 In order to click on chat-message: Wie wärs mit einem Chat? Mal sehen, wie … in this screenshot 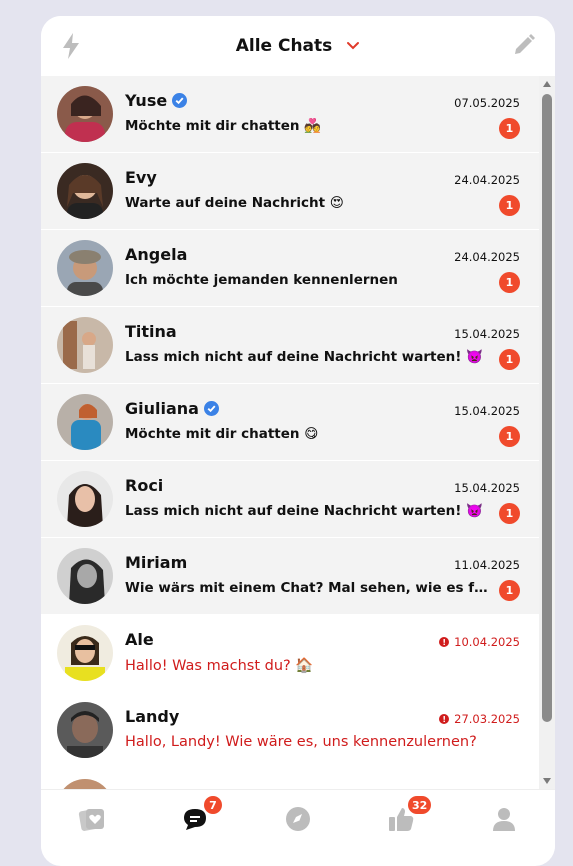, I will do `click(310, 588)`.